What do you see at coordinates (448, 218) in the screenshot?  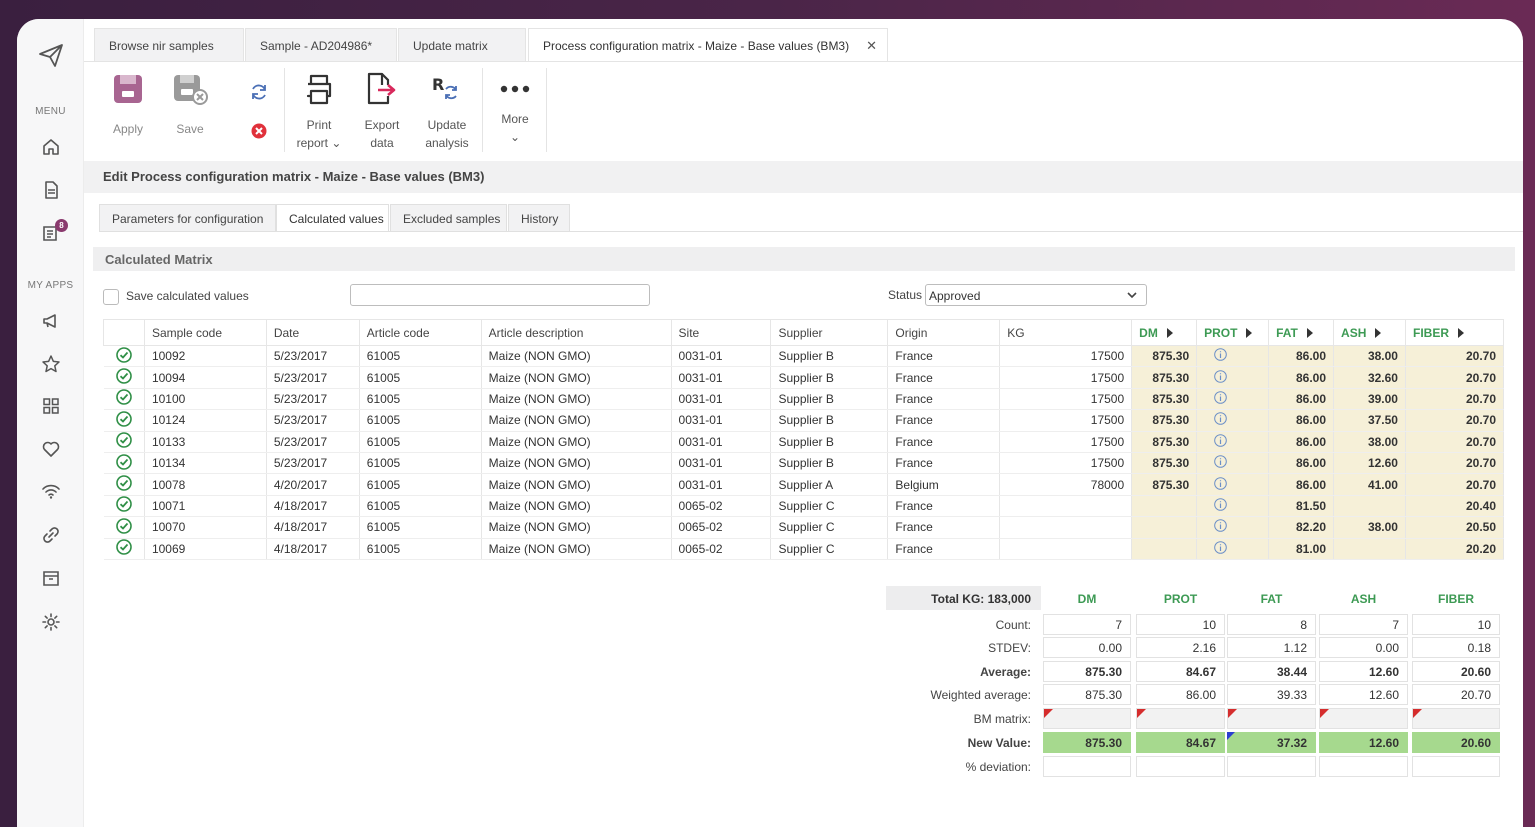 I see `tab-excluded-samples: Excluded samples` at bounding box center [448, 218].